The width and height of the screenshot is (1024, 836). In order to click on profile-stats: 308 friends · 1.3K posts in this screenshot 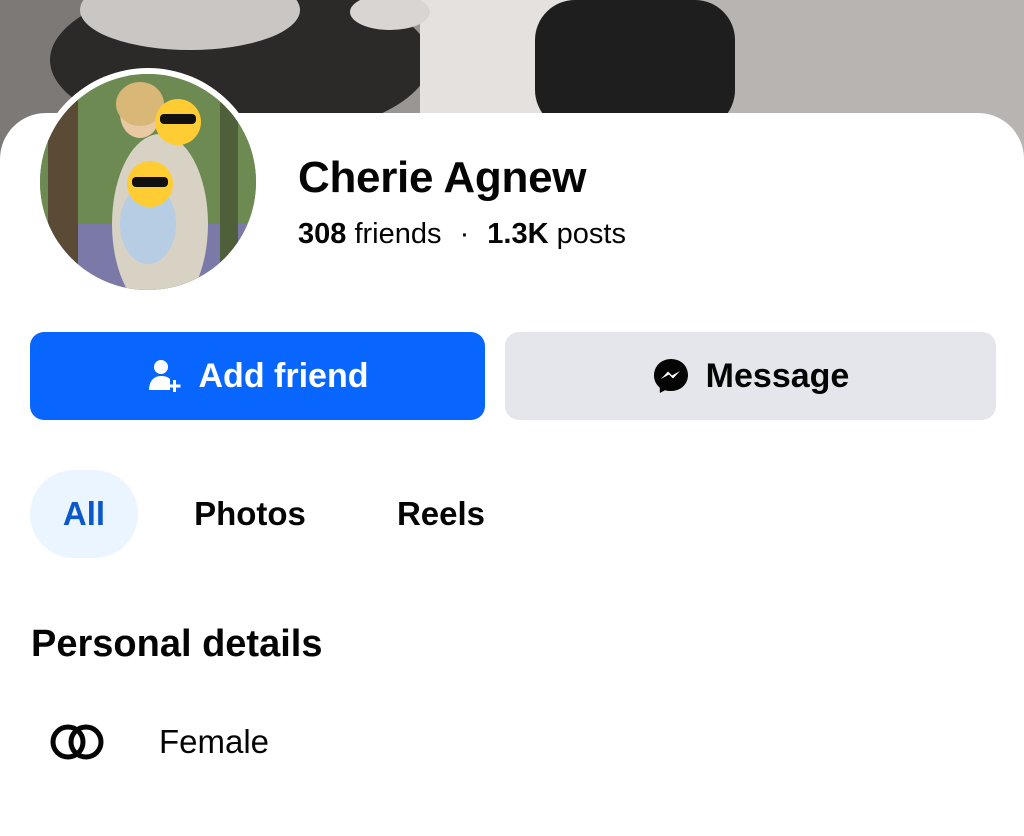, I will do `click(462, 234)`.